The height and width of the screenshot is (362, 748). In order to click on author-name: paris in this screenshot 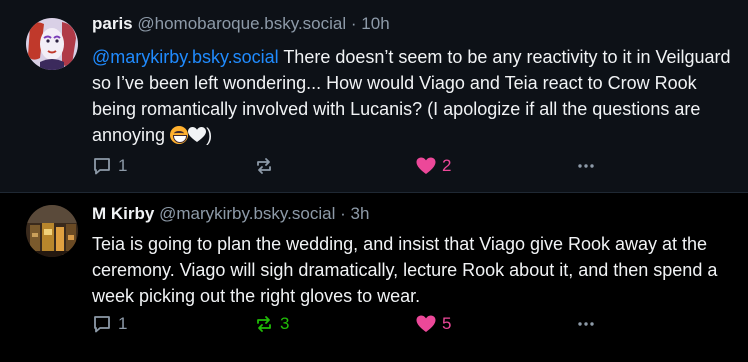, I will do `click(112, 23)`.